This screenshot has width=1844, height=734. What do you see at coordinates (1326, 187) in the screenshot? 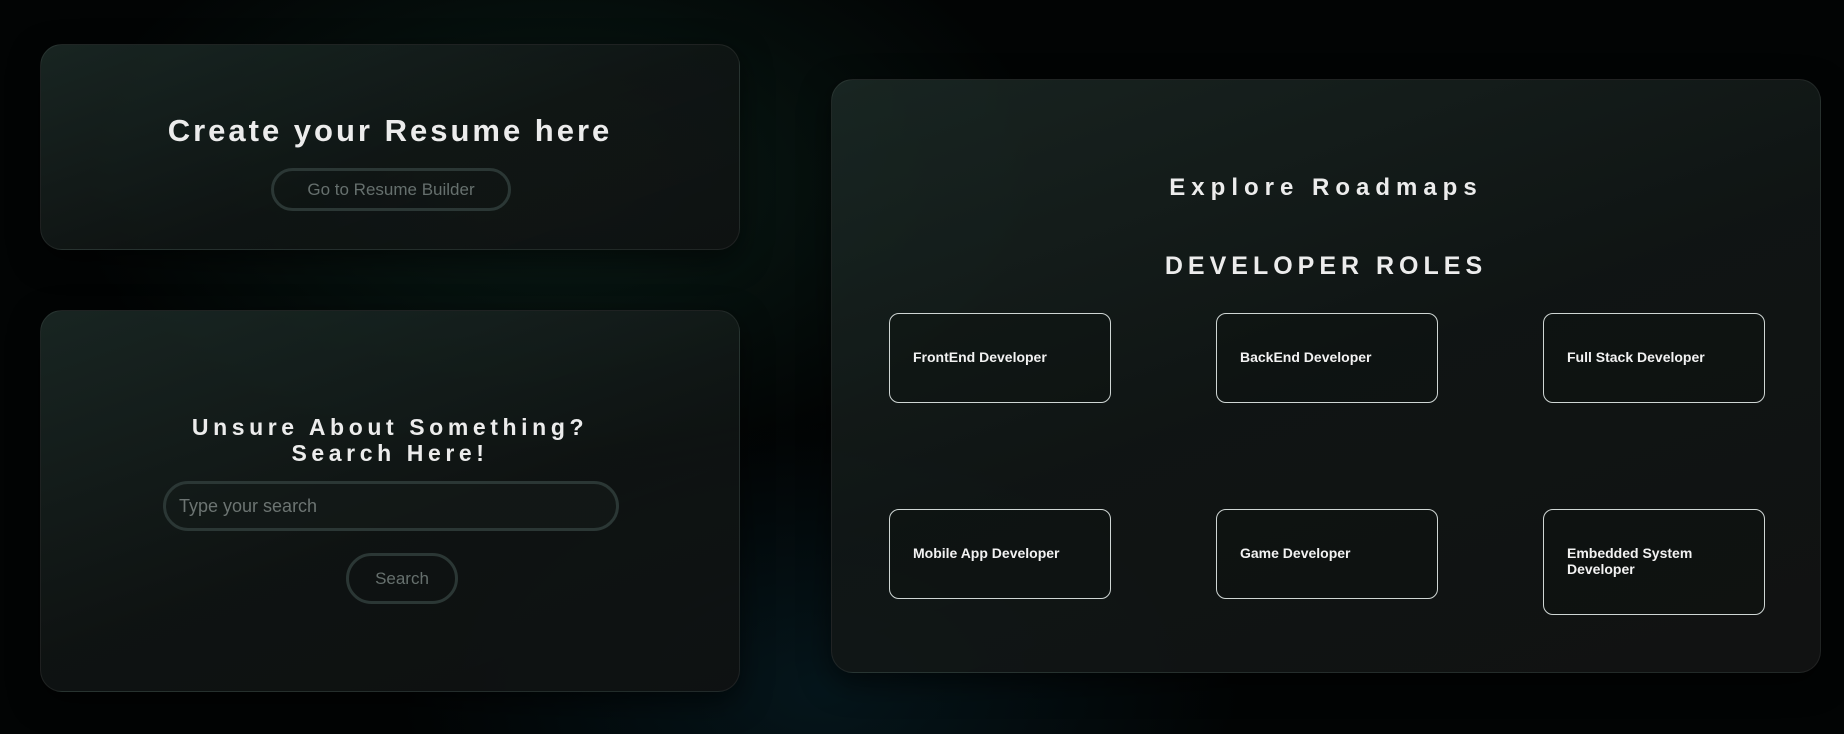
I see `roadmaps-title: Explore Roadmaps` at bounding box center [1326, 187].